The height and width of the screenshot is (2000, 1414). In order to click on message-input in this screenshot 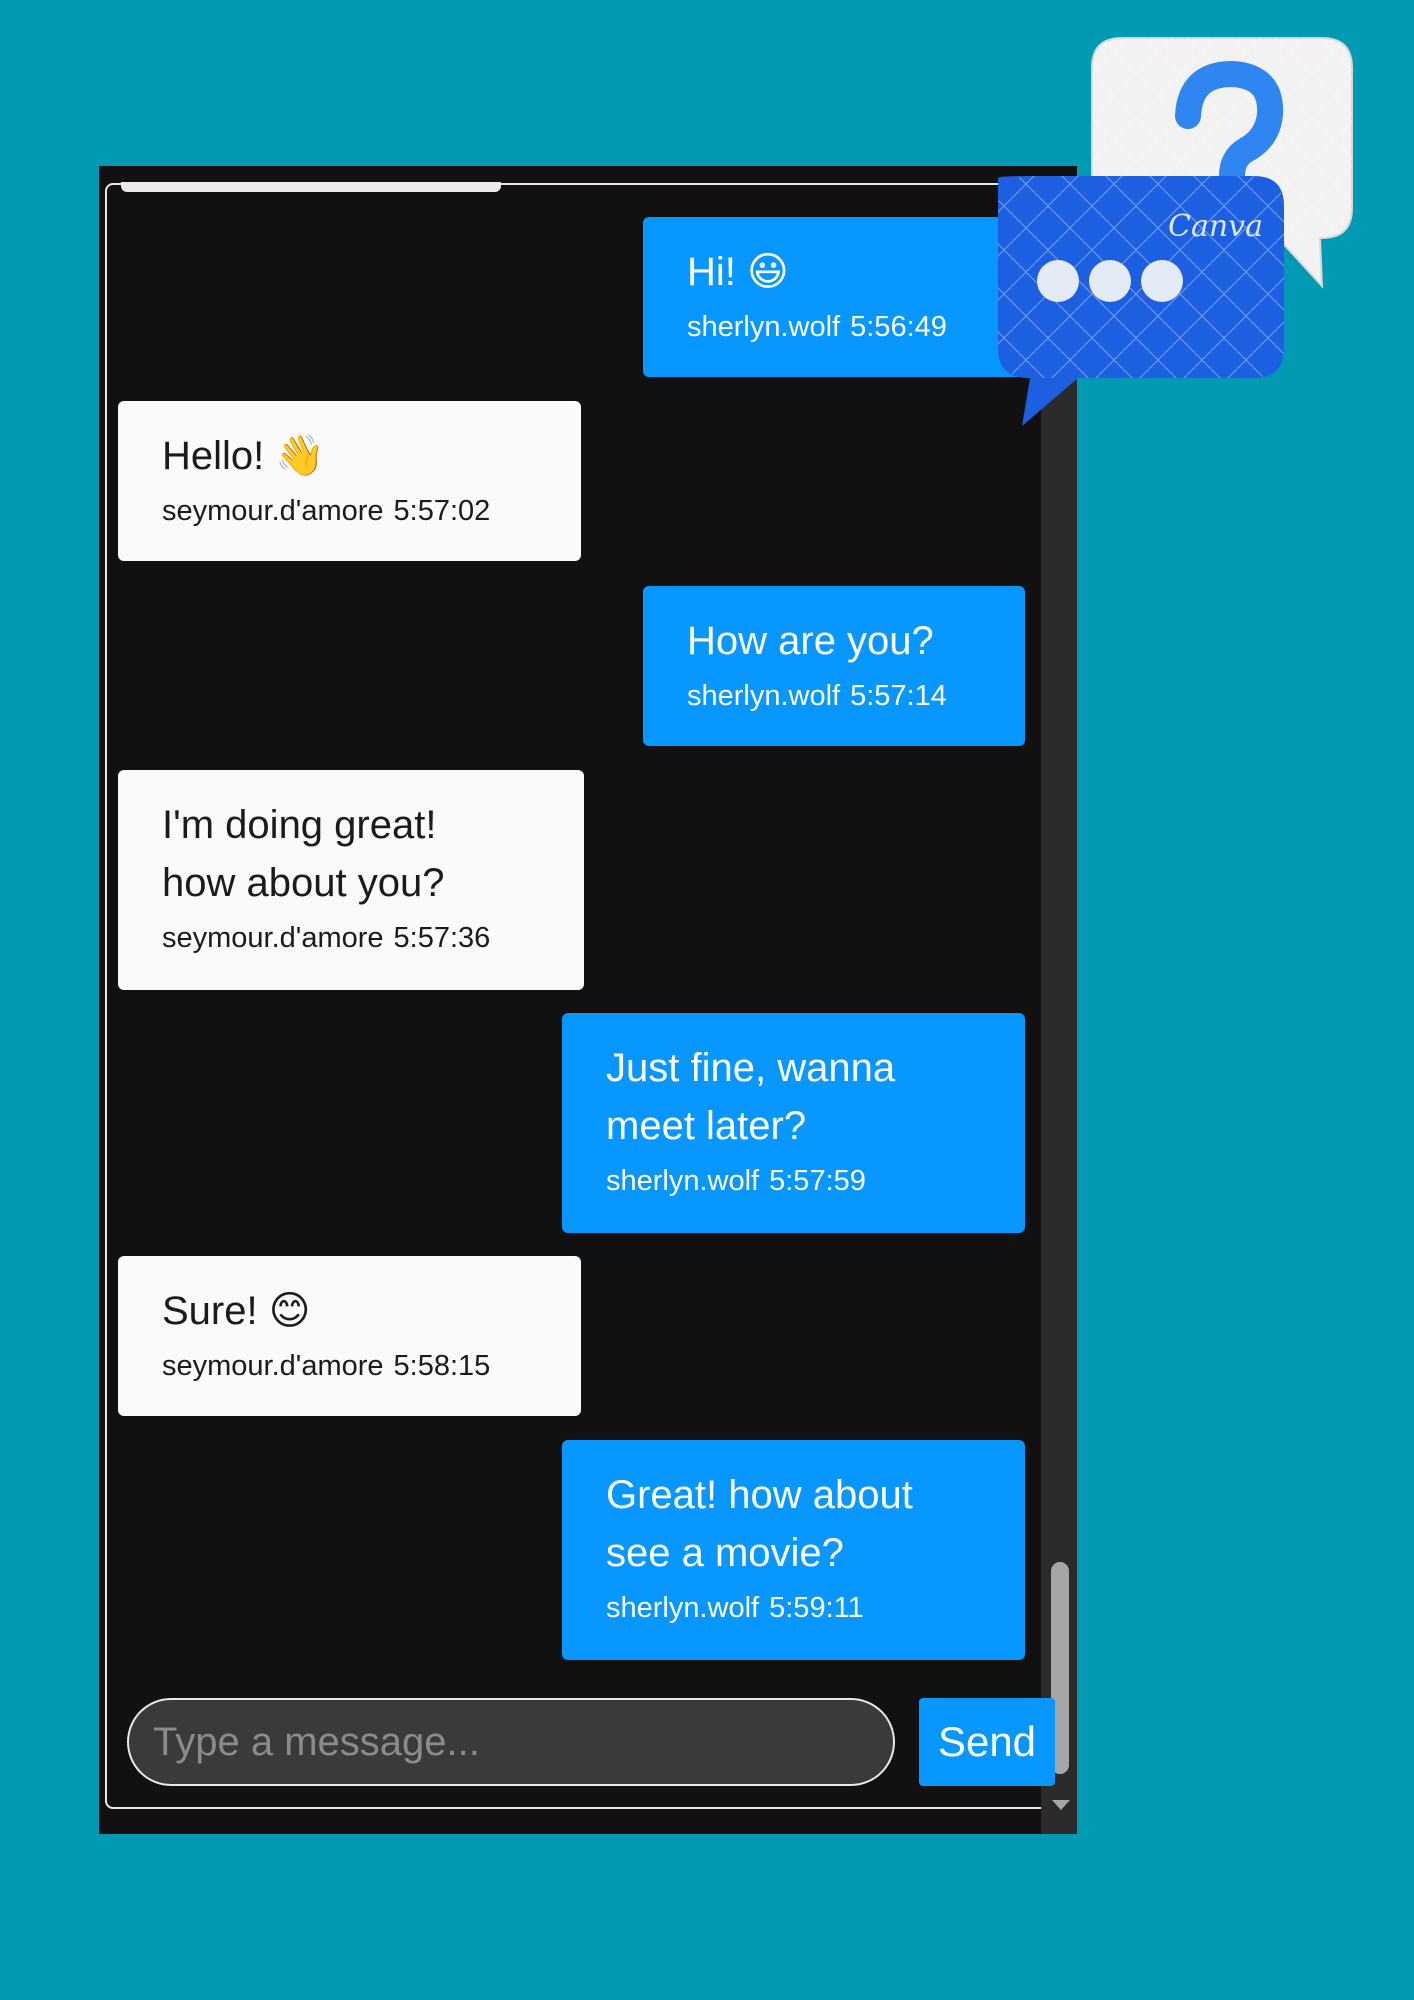, I will do `click(511, 1742)`.